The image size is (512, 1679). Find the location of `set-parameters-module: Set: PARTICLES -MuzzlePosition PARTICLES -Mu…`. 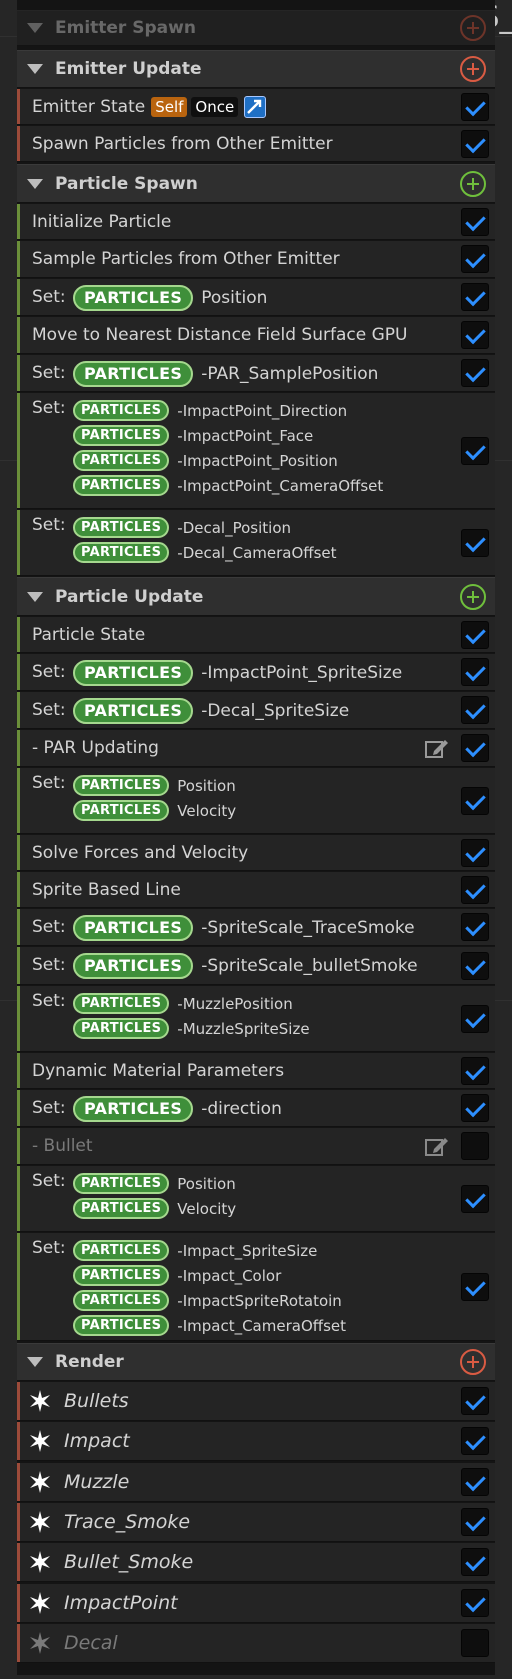

set-parameters-module: Set: PARTICLES -MuzzlePosition PARTICLES -Mu… is located at coordinates (256, 1019).